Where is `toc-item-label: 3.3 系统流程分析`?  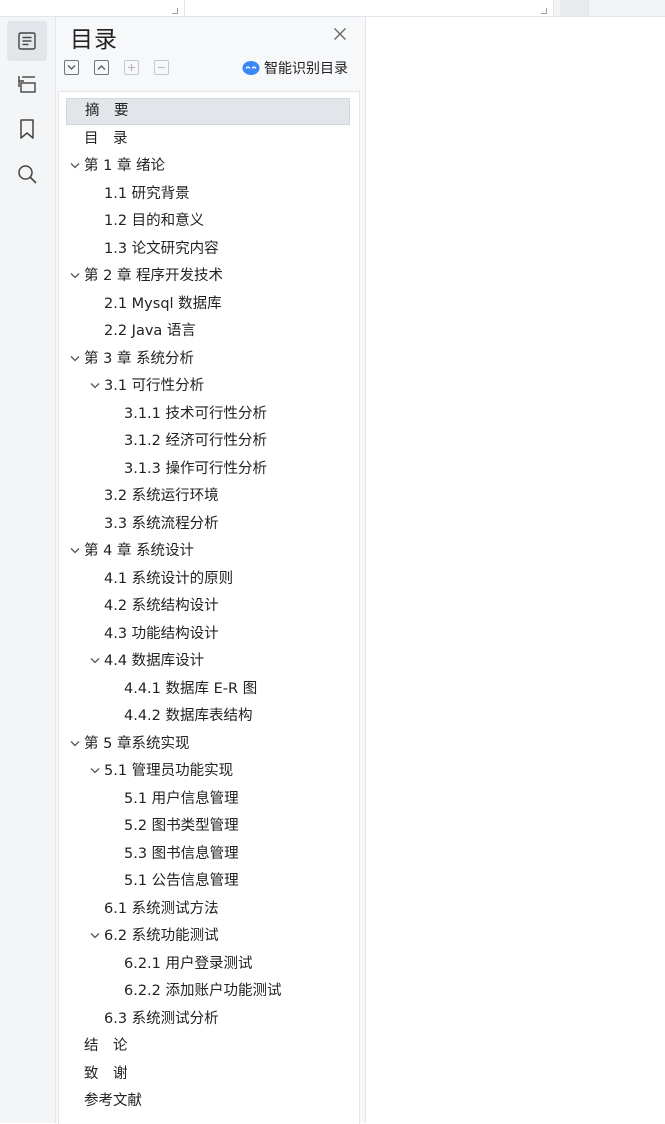 toc-item-label: 3.3 系统流程分析 is located at coordinates (161, 523).